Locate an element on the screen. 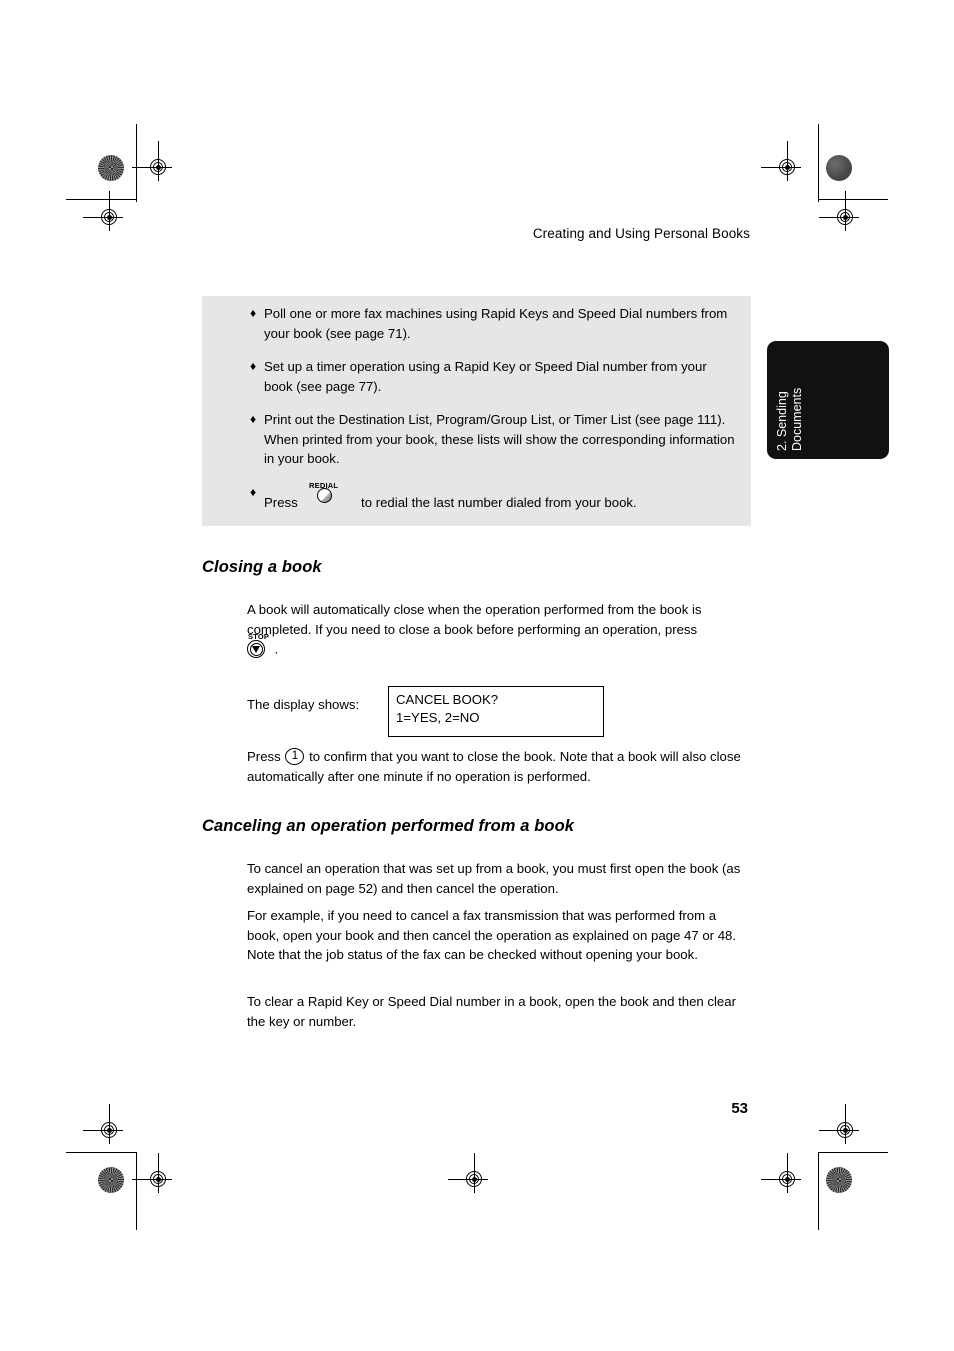 The width and height of the screenshot is (954, 1351). redial-key-circle is located at coordinates (325, 495).